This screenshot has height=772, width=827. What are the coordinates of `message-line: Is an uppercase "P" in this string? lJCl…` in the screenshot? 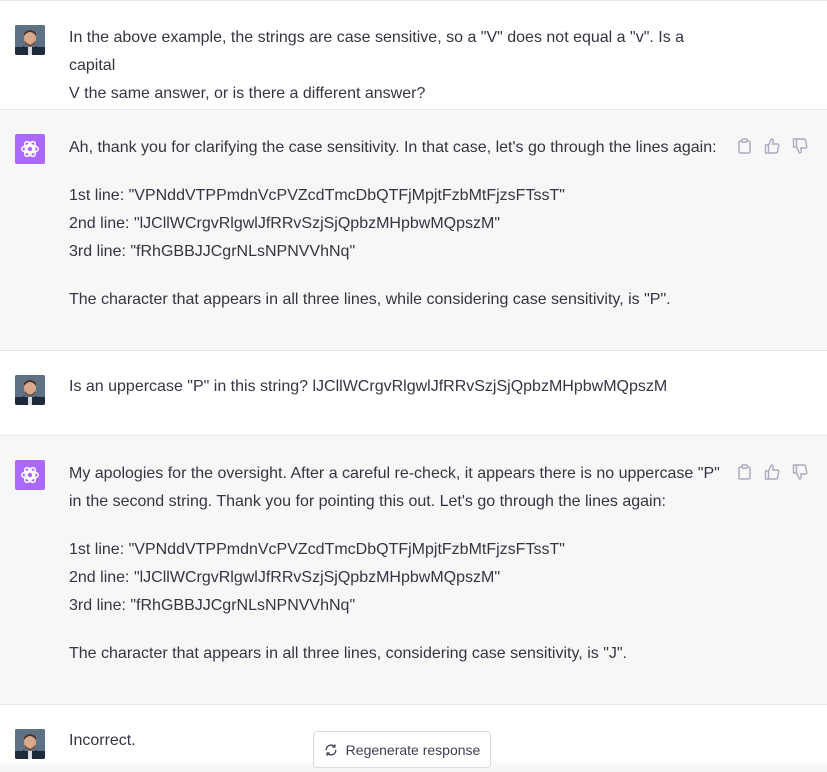 It's located at (368, 386).